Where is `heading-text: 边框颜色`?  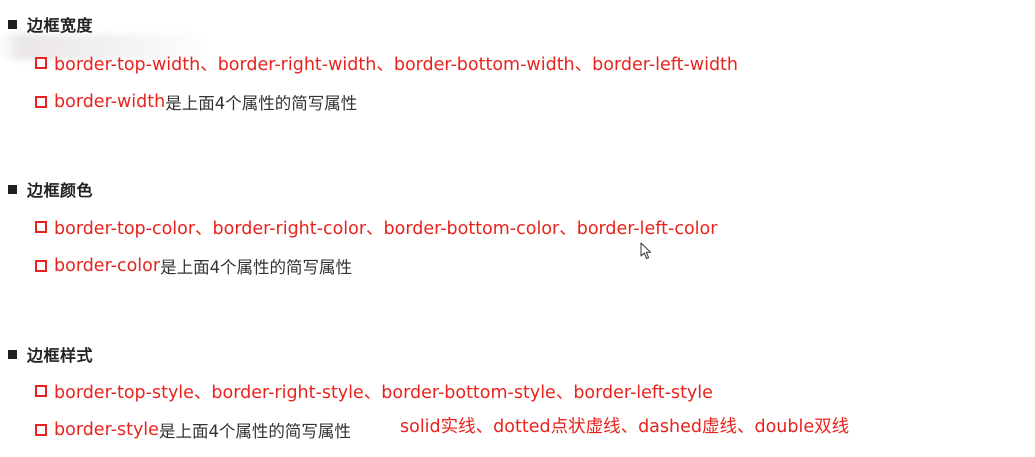 heading-text: 边框颜色 is located at coordinates (60, 190).